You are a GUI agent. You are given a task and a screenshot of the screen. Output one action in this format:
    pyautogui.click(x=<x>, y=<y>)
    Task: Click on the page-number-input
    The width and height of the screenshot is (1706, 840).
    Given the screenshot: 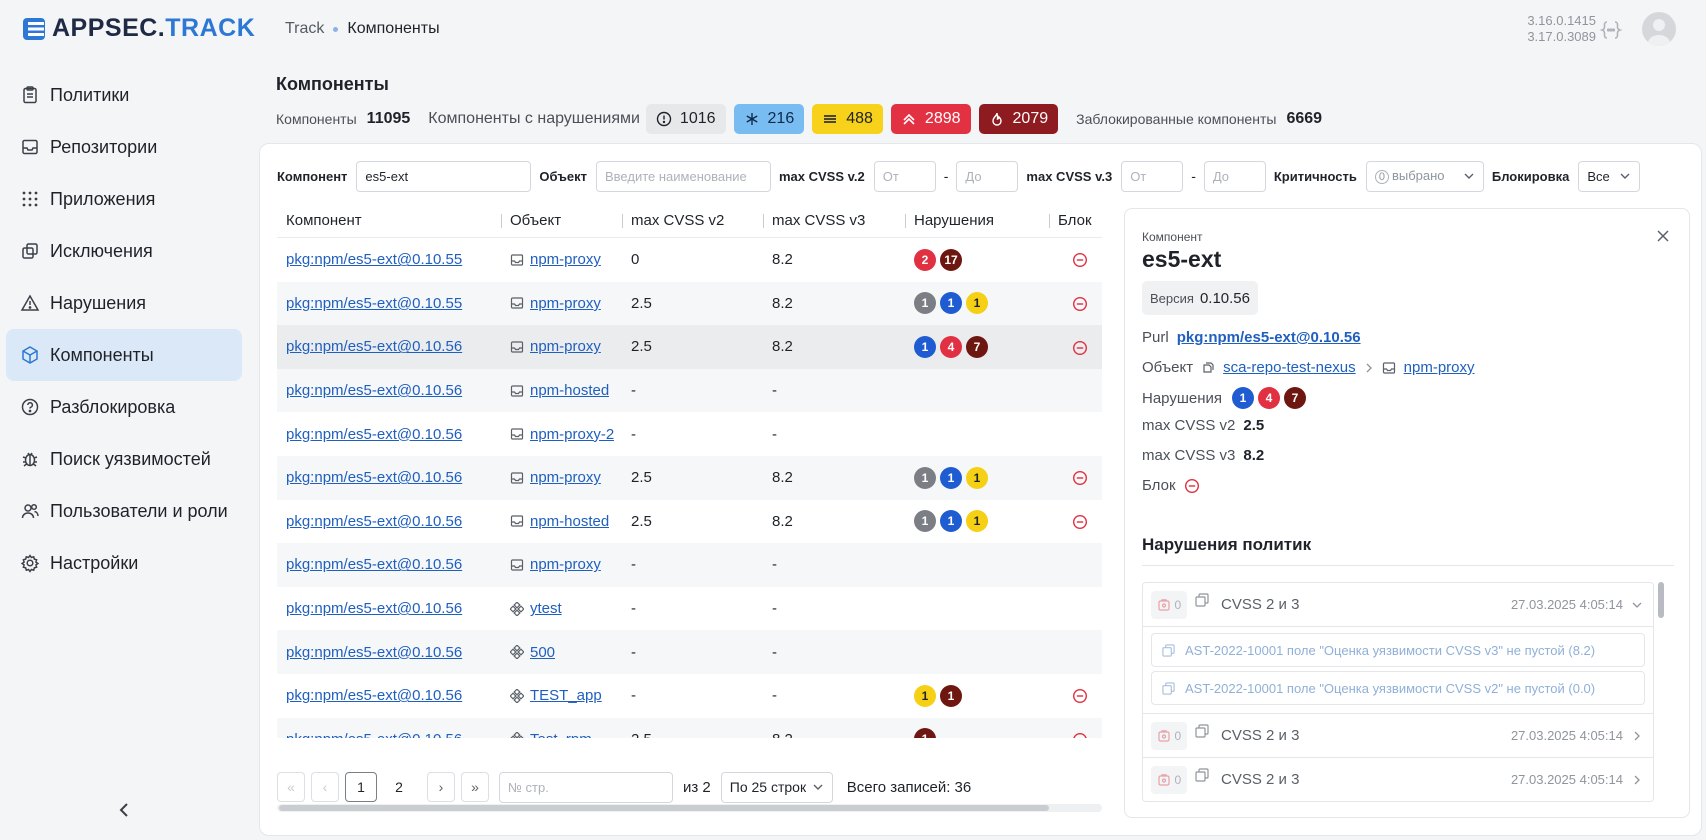 What is the action you would take?
    pyautogui.click(x=586, y=787)
    